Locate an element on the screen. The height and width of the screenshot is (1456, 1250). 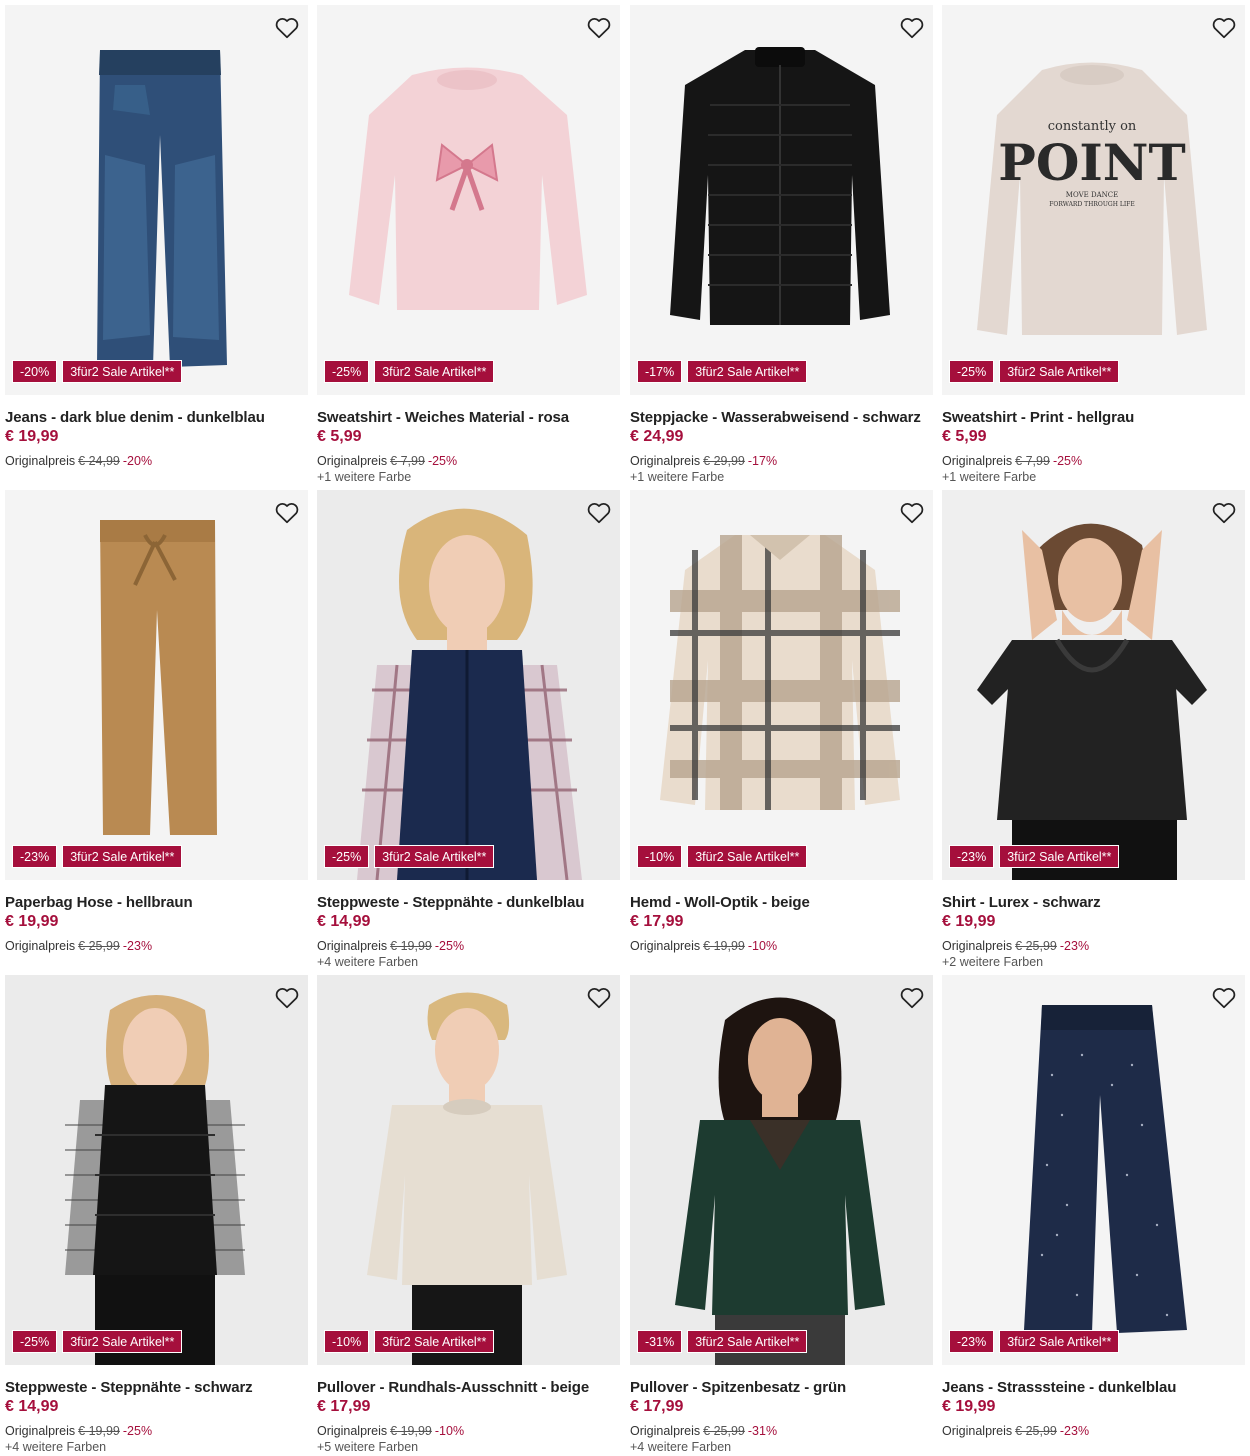
product-title: Jeans - Strasssteine - dunkelblau is located at coordinates (1059, 1387).